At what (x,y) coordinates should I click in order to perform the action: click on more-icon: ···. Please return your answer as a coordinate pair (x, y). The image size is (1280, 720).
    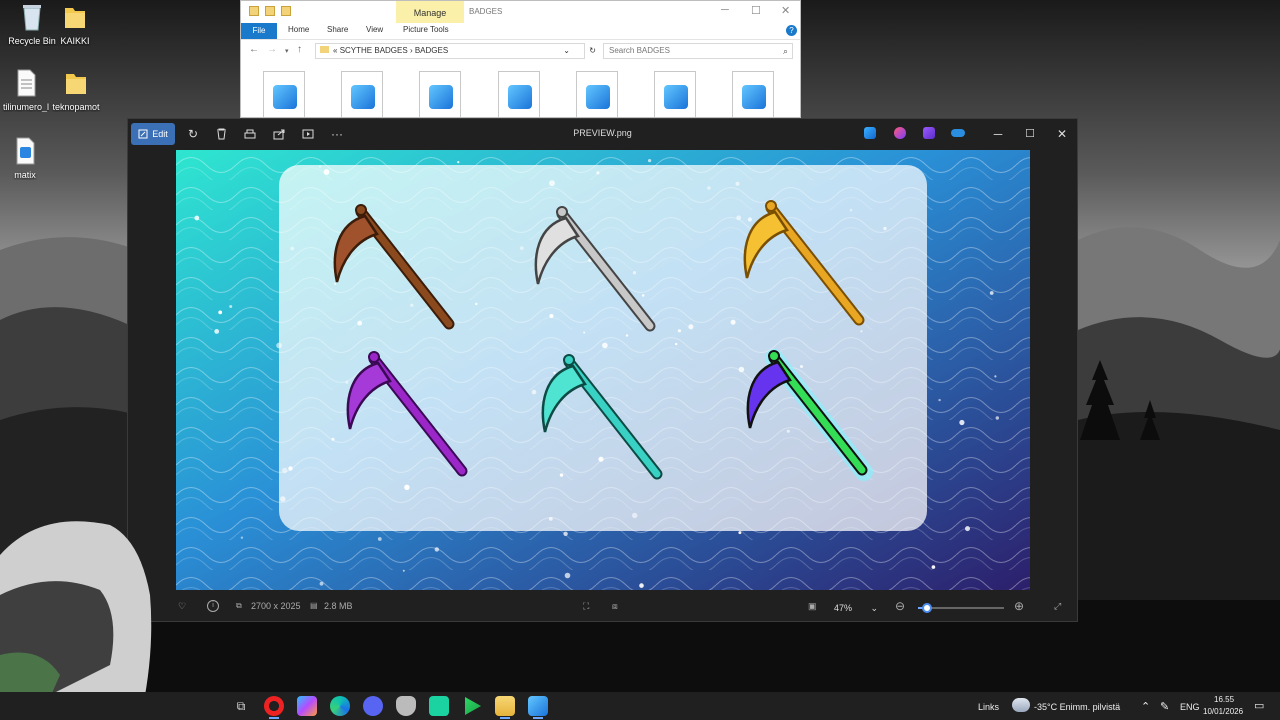
    Looking at the image, I should click on (337, 134).